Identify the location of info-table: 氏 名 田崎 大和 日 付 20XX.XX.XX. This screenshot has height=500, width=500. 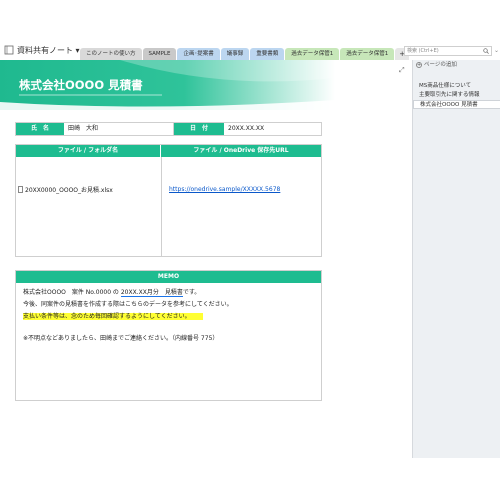
(168, 129).